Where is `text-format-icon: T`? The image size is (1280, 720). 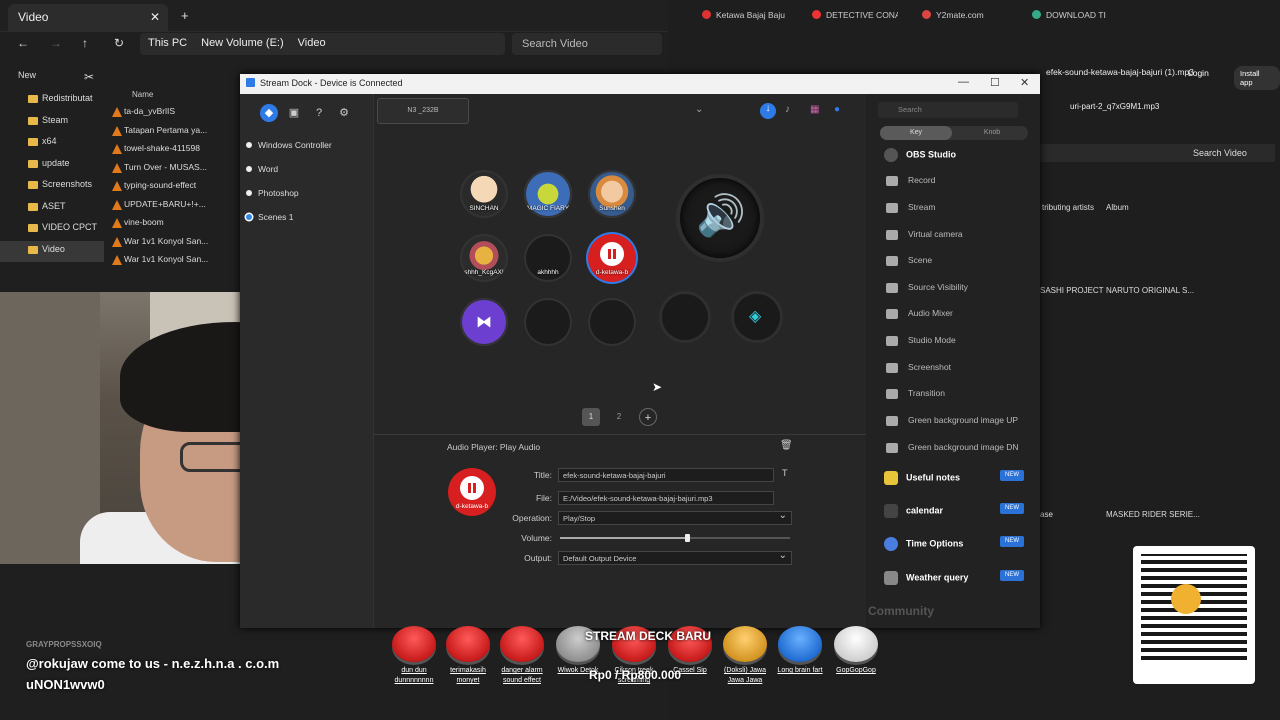 text-format-icon: T is located at coordinates (785, 473).